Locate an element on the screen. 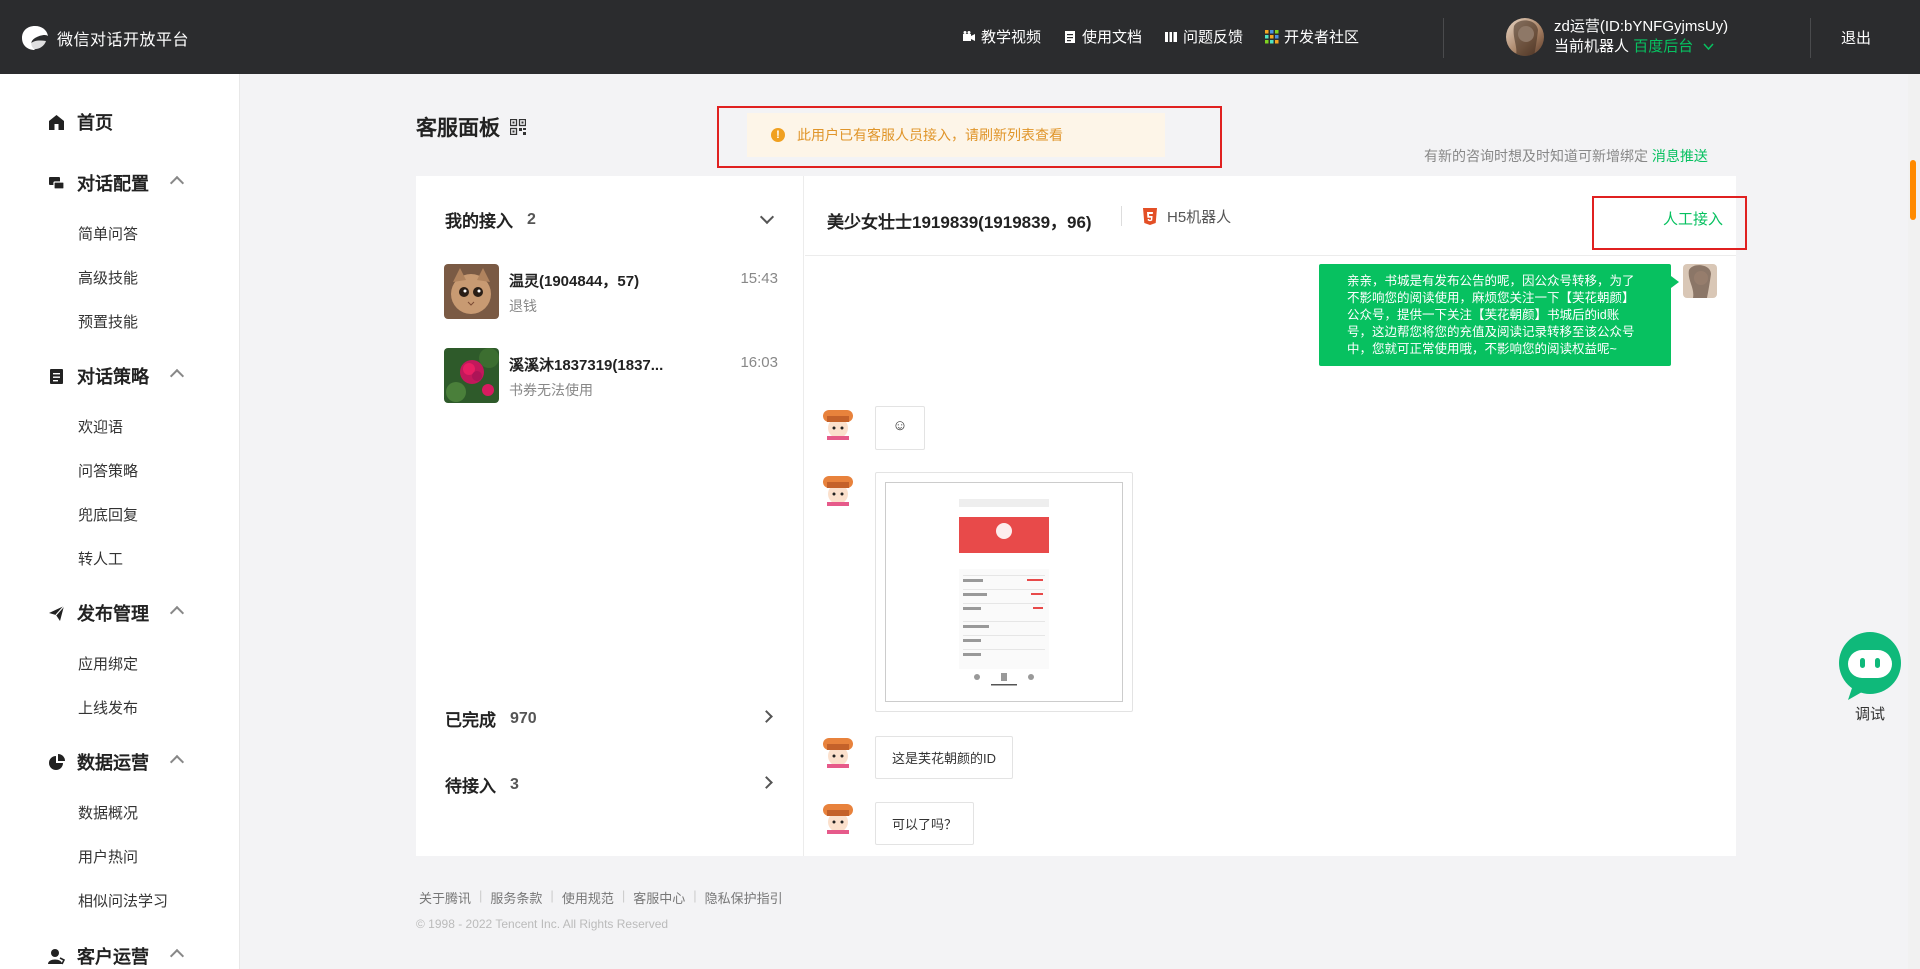 The height and width of the screenshot is (969, 1920). footer-links: 关于腾讯 | 服务条款 | 使用规范 | 客服中心 | 隐私保护指引 is located at coordinates (601, 897).